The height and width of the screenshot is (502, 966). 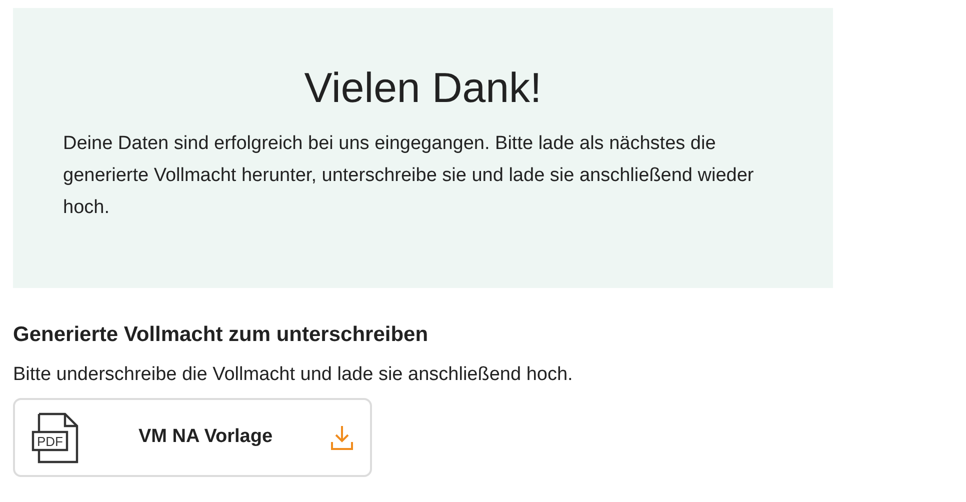 What do you see at coordinates (409, 176) in the screenshot?
I see `confirmation-message: Deine Daten sind erfolgreich bei uns eingegangen. Bitte lade als nächstes die generierte Vollmacht herunter, unterschreibe sie und lade sie anschließend wieder hoch.` at bounding box center [409, 176].